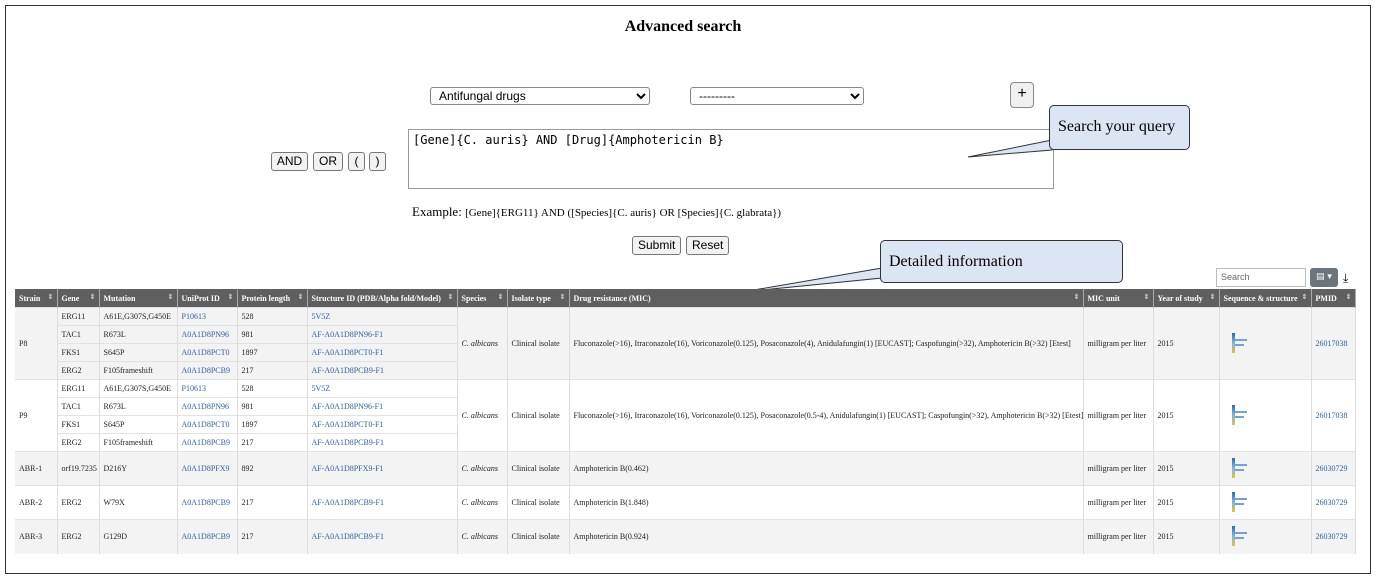  I want to click on structure-link: AF-A0A1D8PFX9-F1, so click(382, 468).